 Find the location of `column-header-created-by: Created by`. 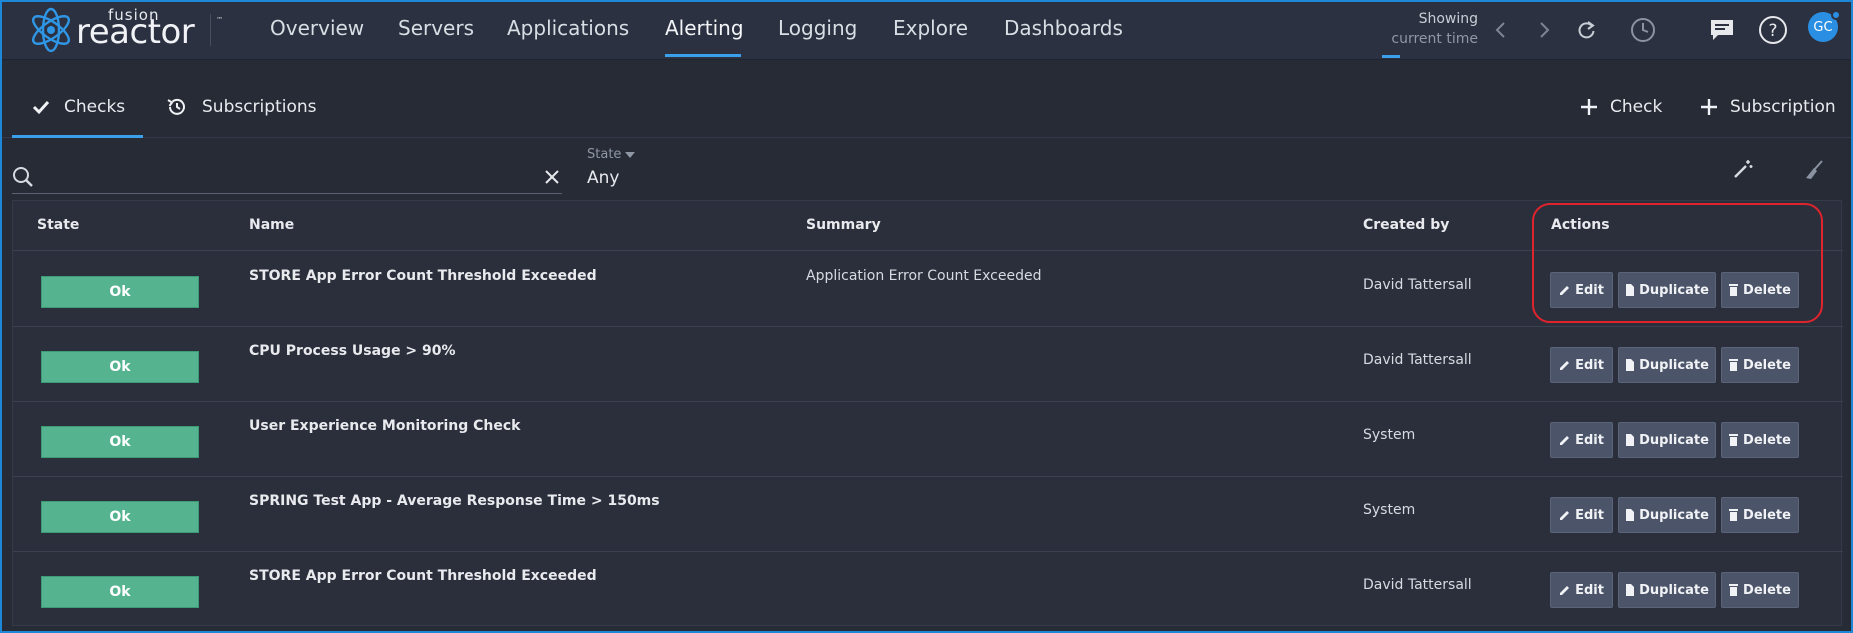

column-header-created-by: Created by is located at coordinates (1406, 225).